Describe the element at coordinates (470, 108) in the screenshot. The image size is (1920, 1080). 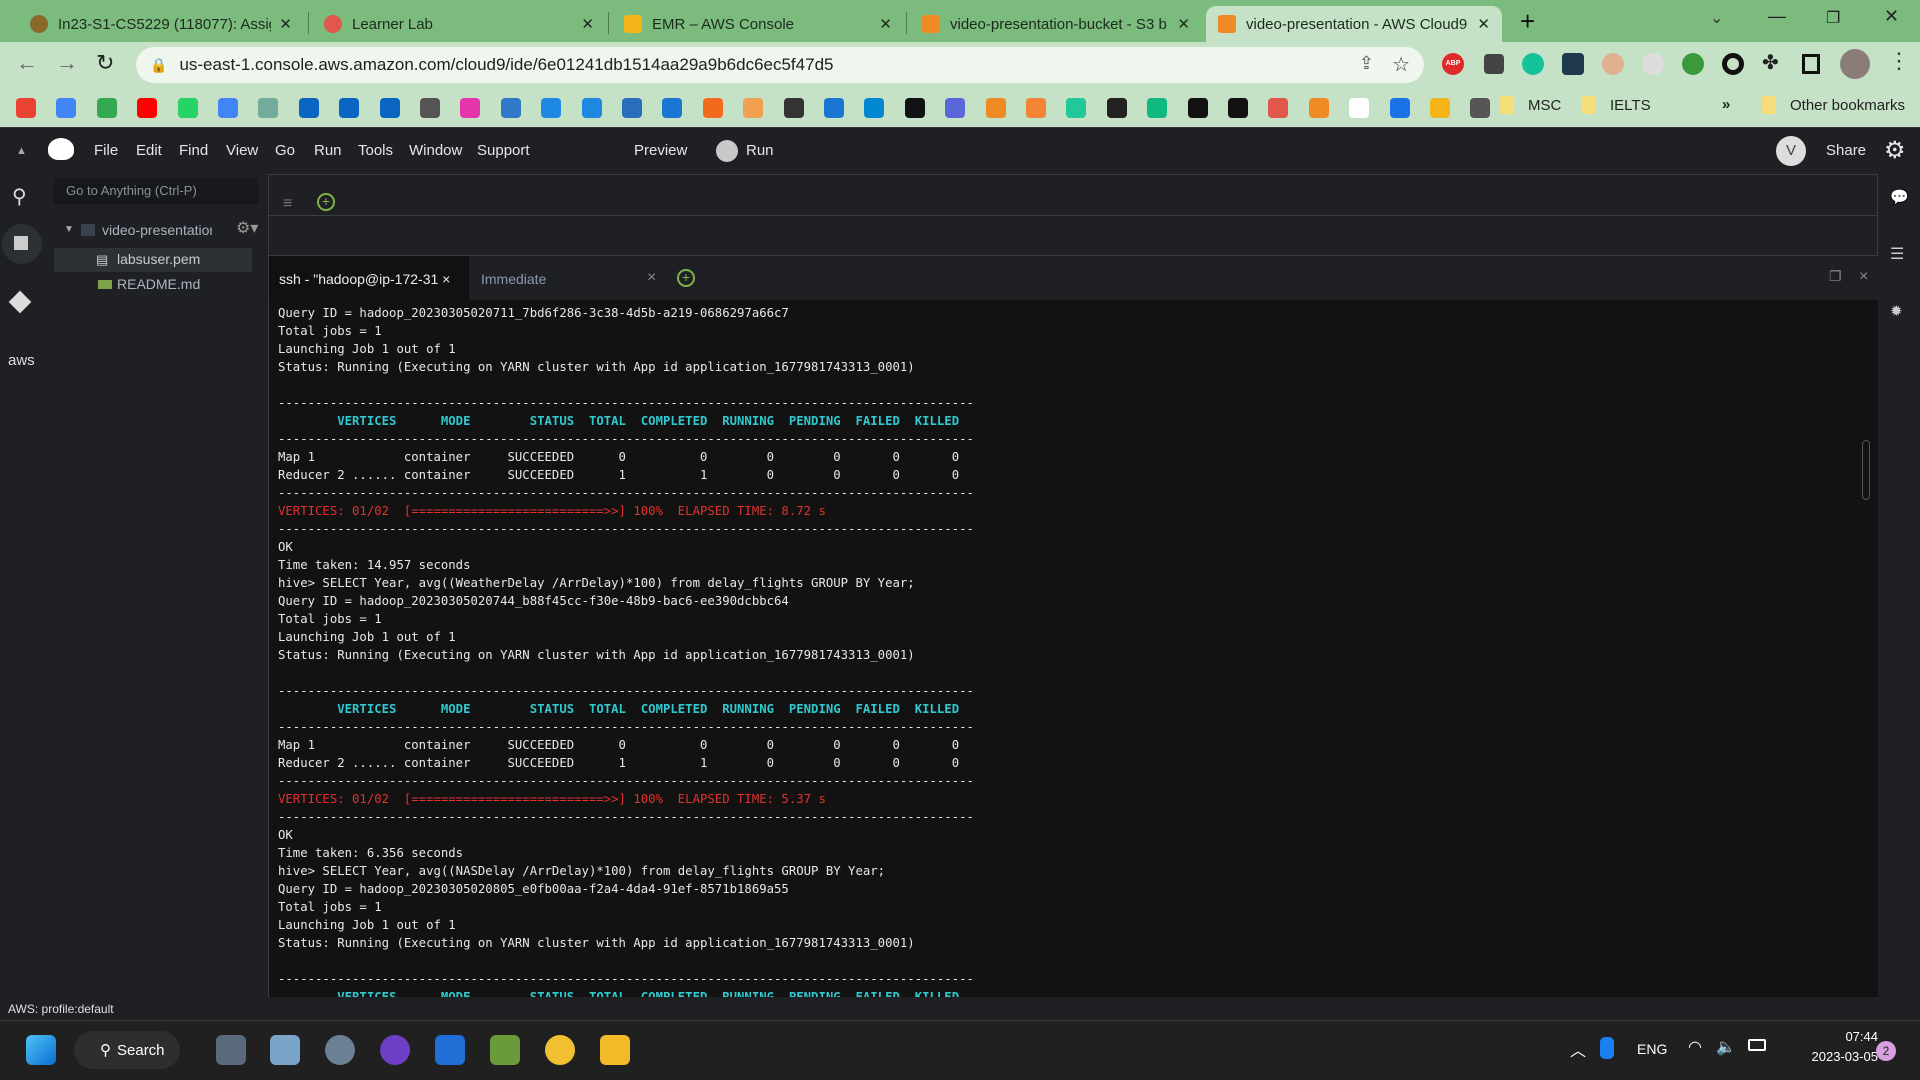
I see `bookmark-graphql-icon` at that location.